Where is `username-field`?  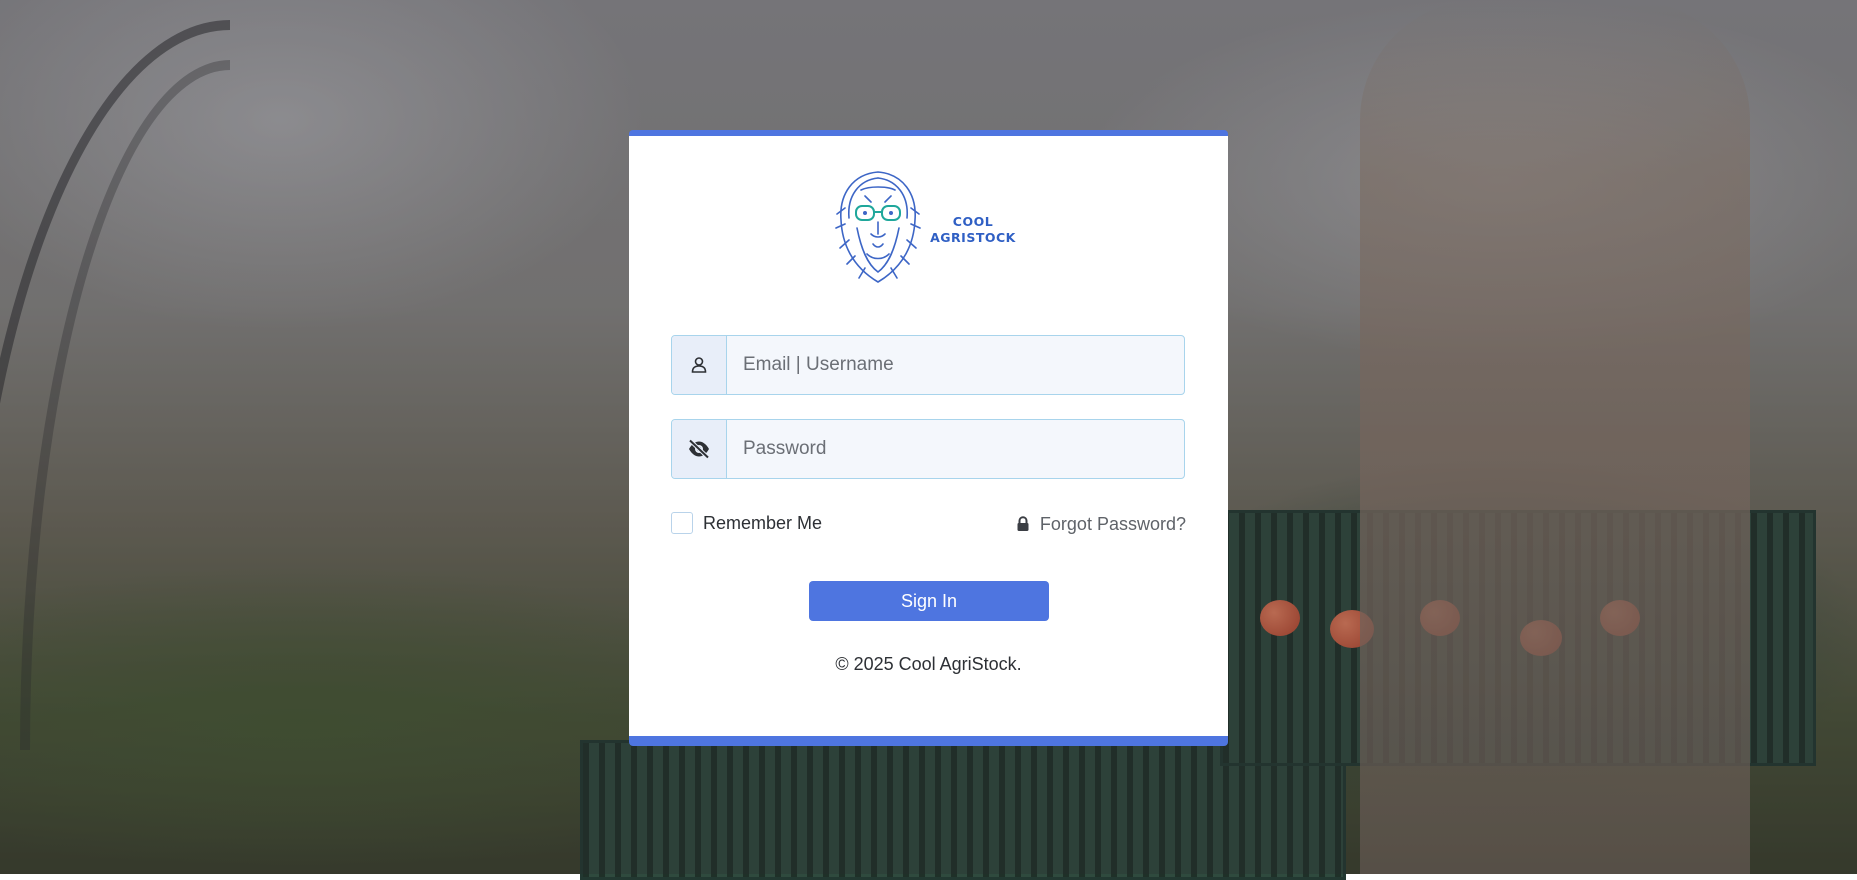 username-field is located at coordinates (928, 365).